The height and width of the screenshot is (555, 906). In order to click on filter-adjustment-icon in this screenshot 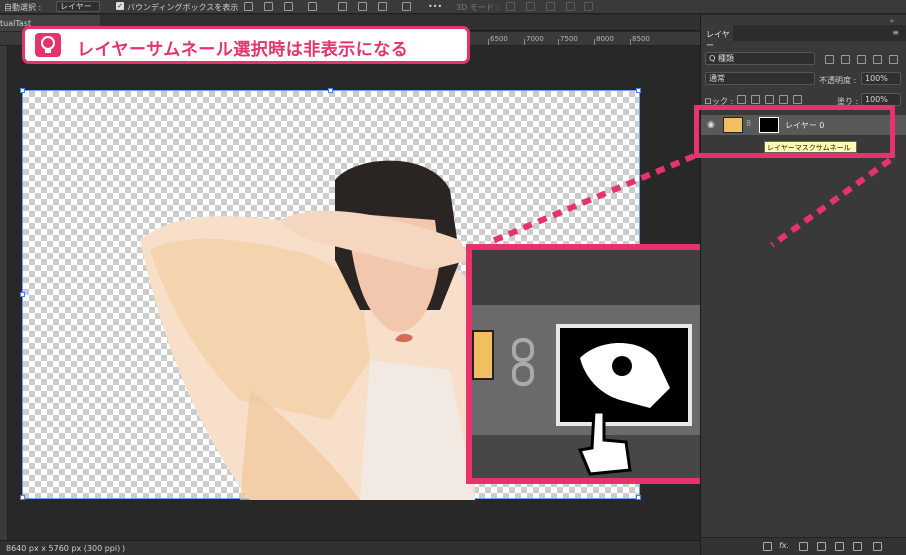, I will do `click(845, 59)`.